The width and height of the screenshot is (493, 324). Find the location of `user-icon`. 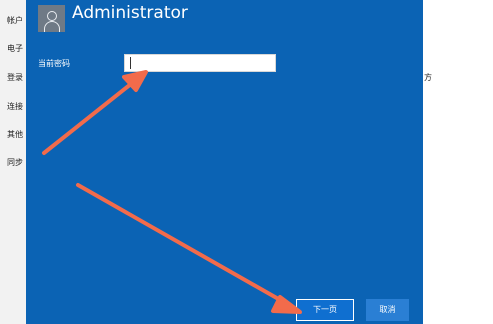

user-icon is located at coordinates (51, 18).